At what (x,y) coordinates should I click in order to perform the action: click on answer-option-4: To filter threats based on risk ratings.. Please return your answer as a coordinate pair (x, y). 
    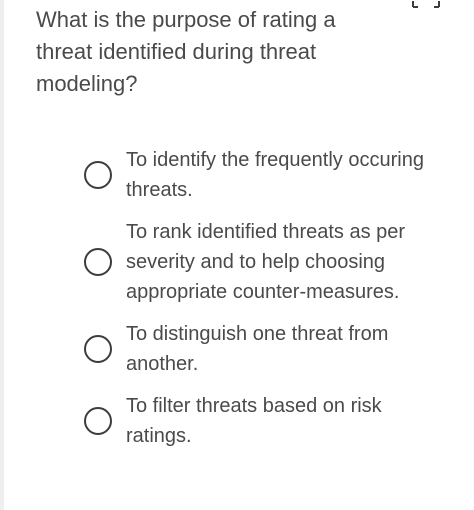
    Looking at the image, I should click on (237, 421).